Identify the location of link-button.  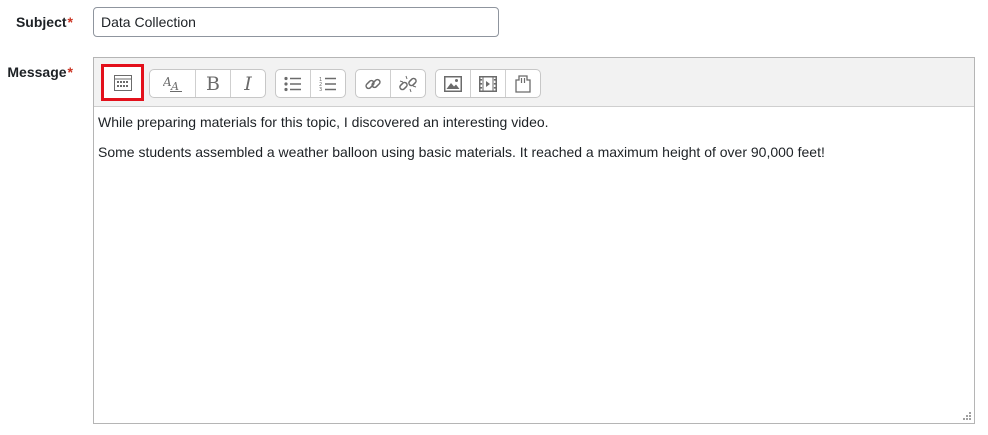
(373, 83).